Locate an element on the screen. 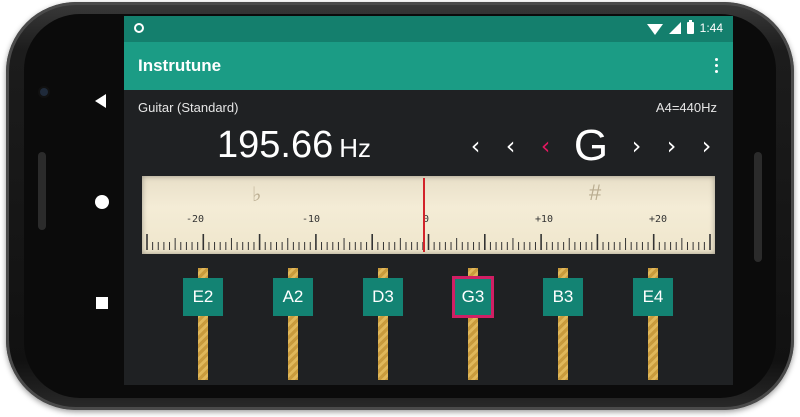 The image size is (800, 417). string-button-a2: A2 is located at coordinates (293, 297).